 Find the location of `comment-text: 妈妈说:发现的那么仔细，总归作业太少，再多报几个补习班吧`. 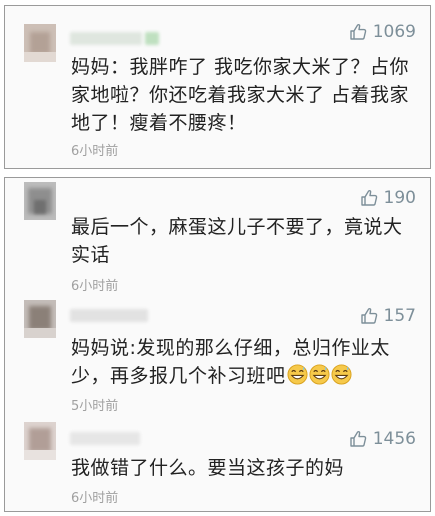

comment-text: 妈妈说:发现的那么仔细，总归作业太少，再多报几个补习班吧 is located at coordinates (243, 362).